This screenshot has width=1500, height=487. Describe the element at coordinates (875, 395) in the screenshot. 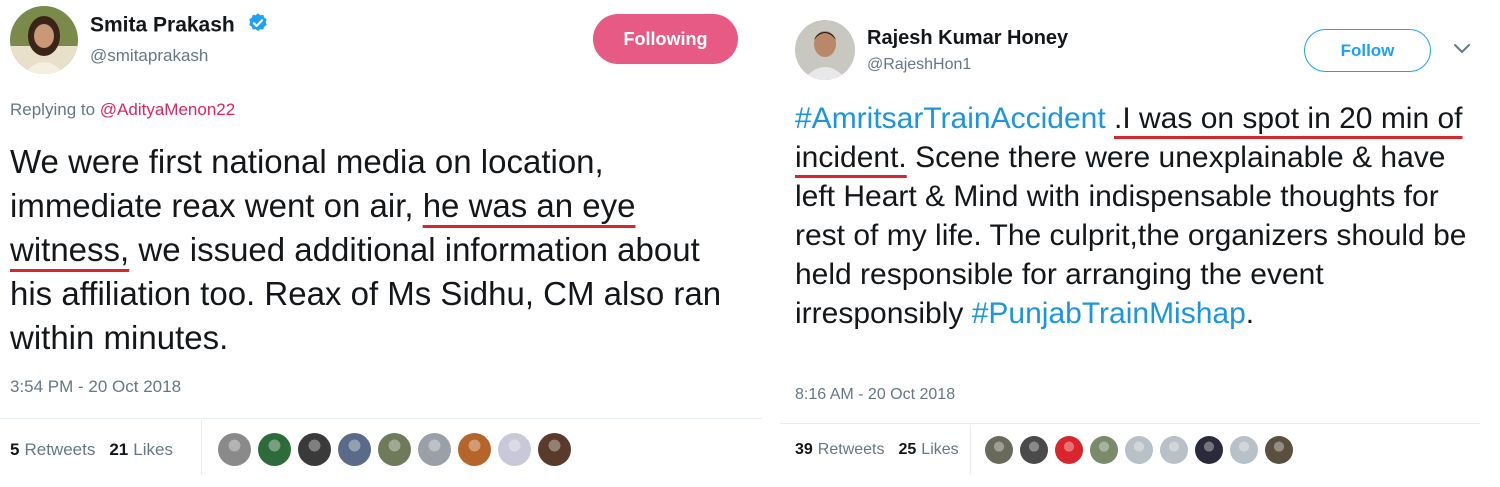

I see `timestamp-link: 8:16 AM - 20 Oct 2018` at that location.